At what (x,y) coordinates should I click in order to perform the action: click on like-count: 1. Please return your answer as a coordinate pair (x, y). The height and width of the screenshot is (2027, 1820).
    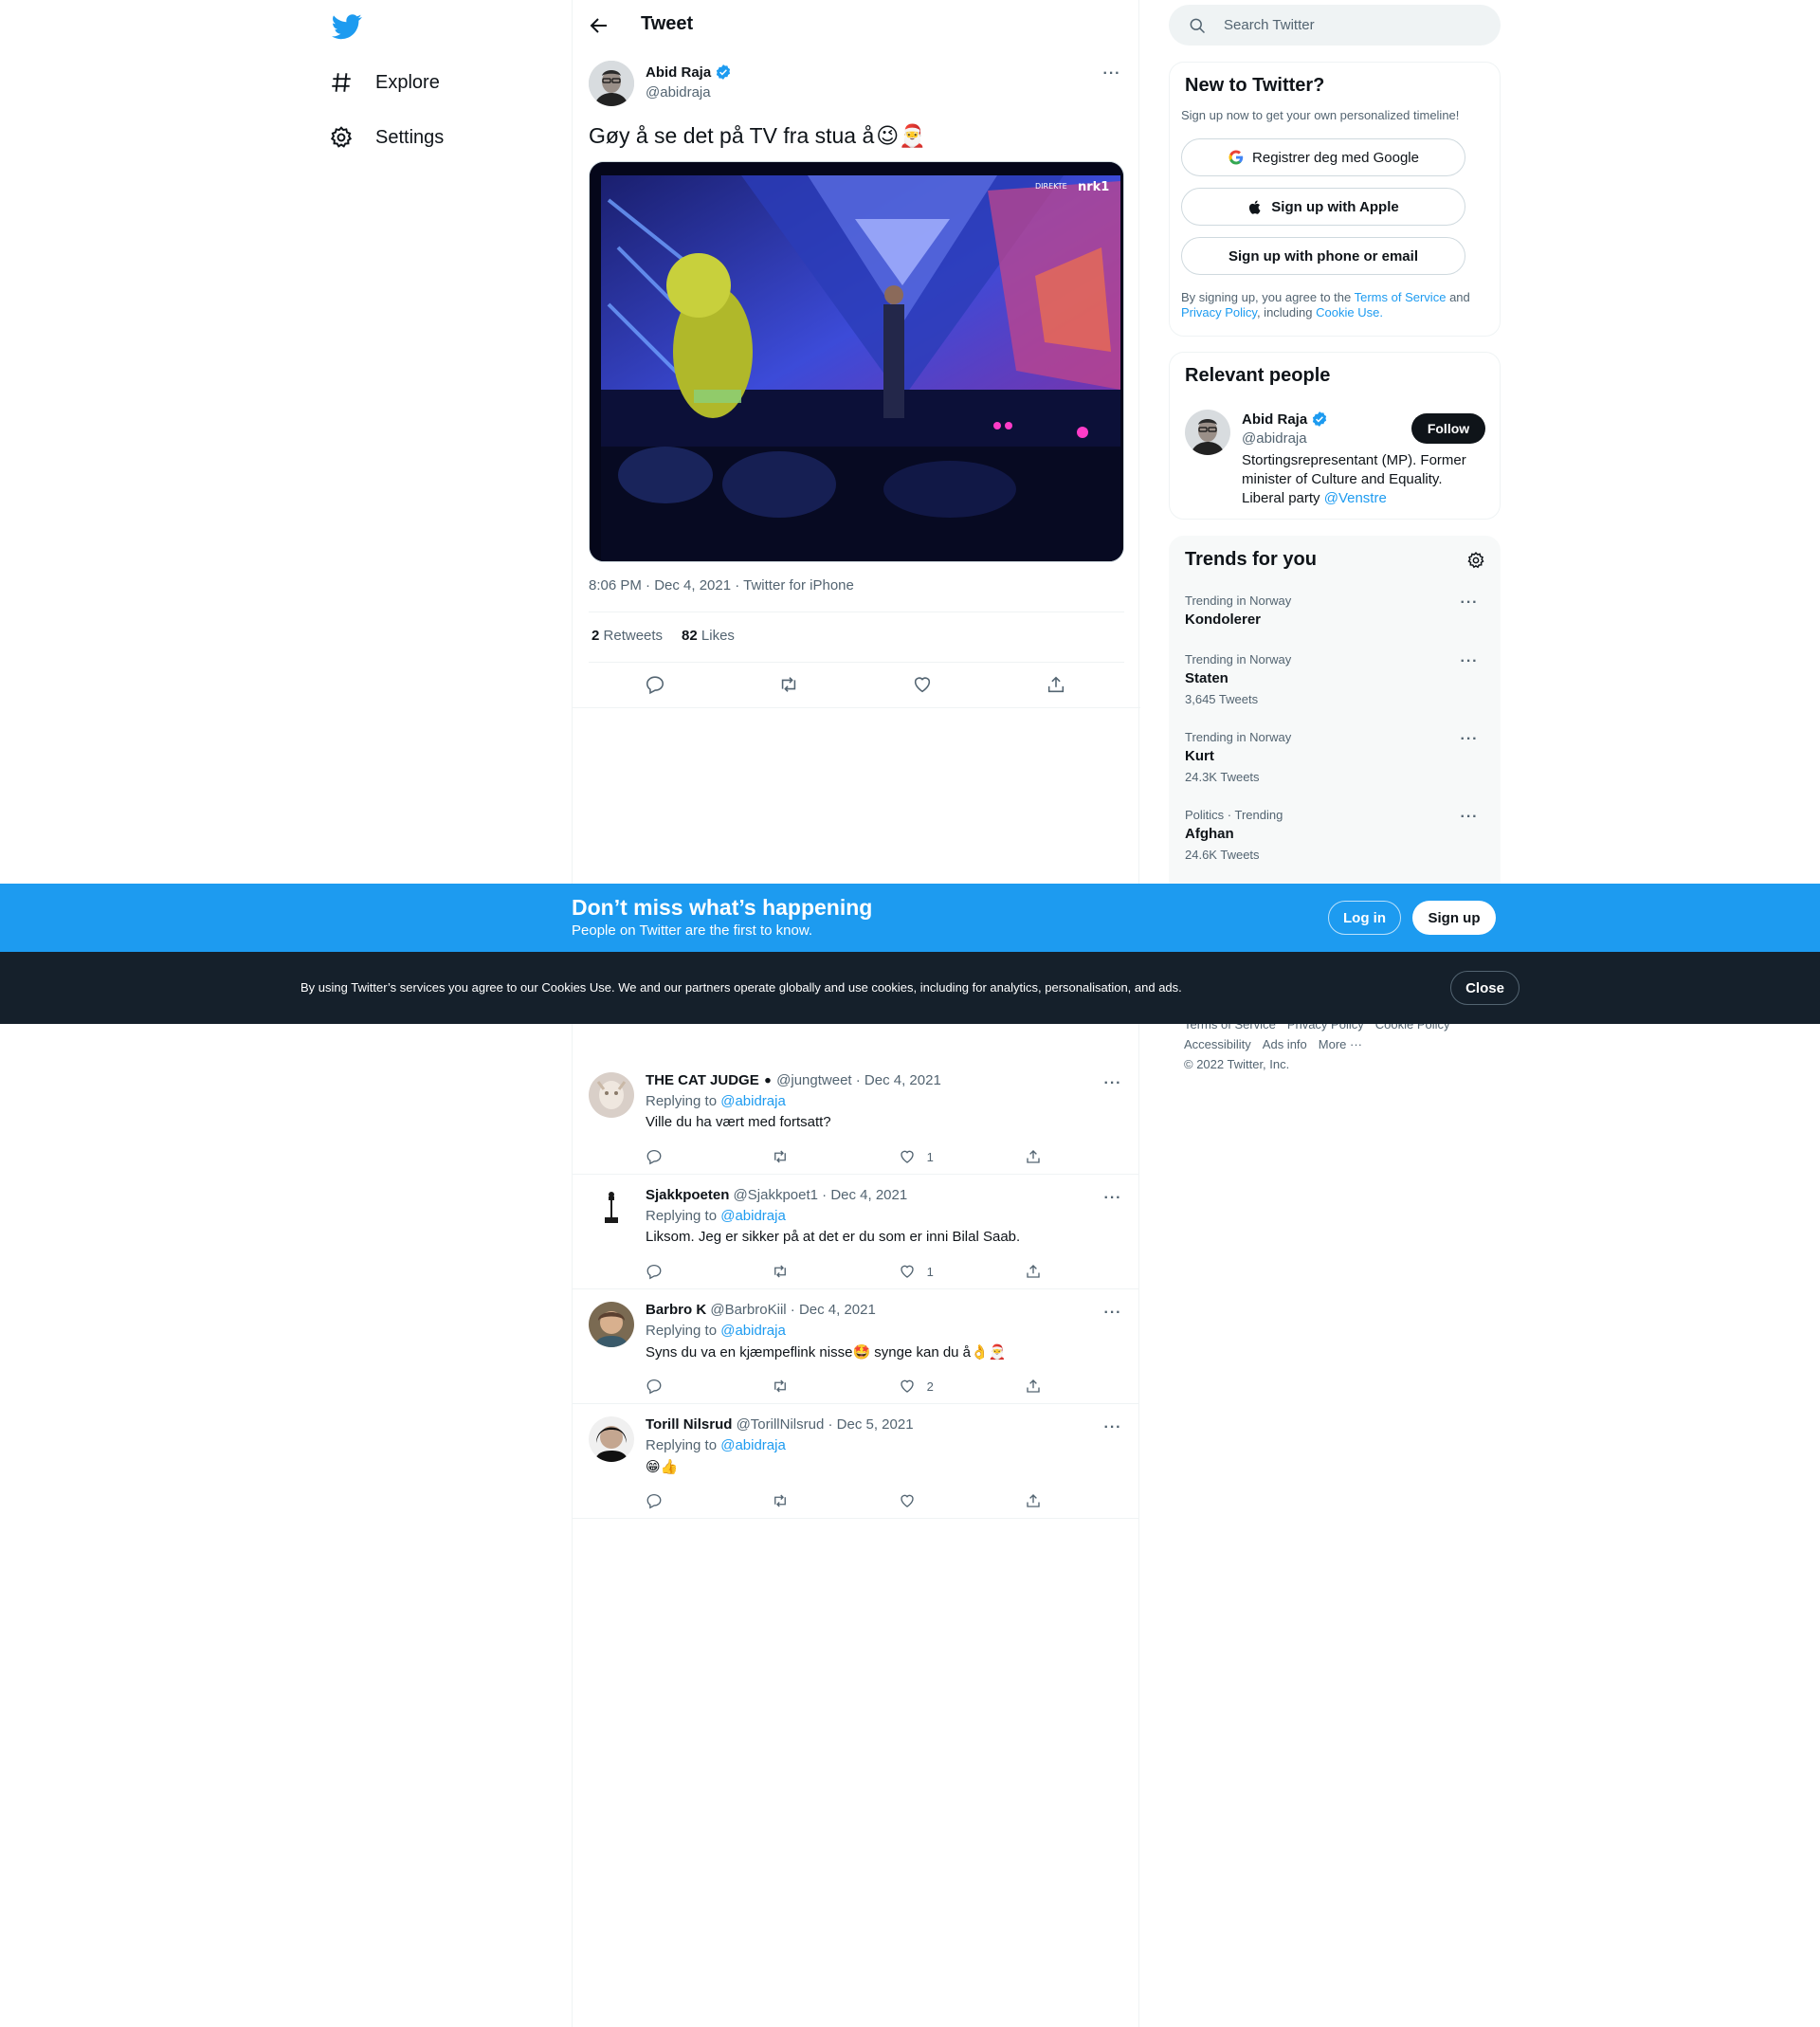
    Looking at the image, I should click on (930, 1271).